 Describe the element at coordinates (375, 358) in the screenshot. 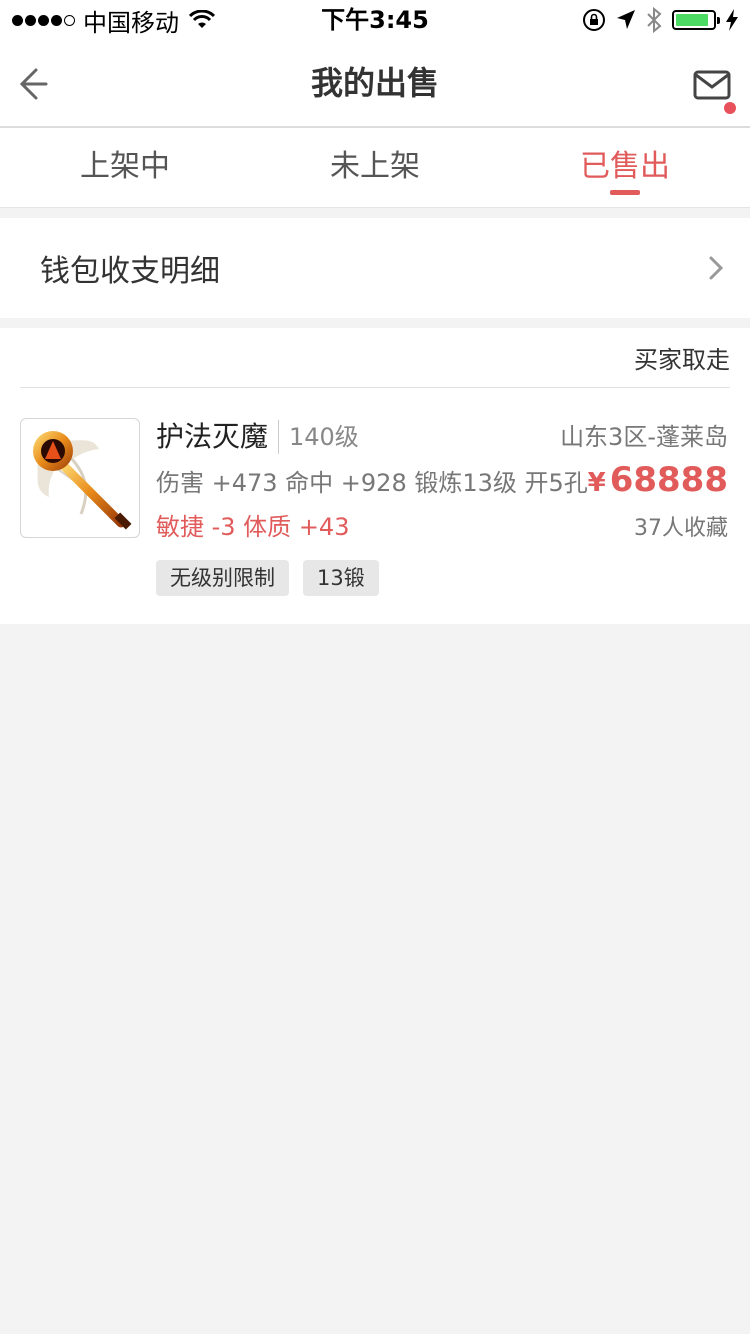

I see `order-status-row: 买家取走` at that location.